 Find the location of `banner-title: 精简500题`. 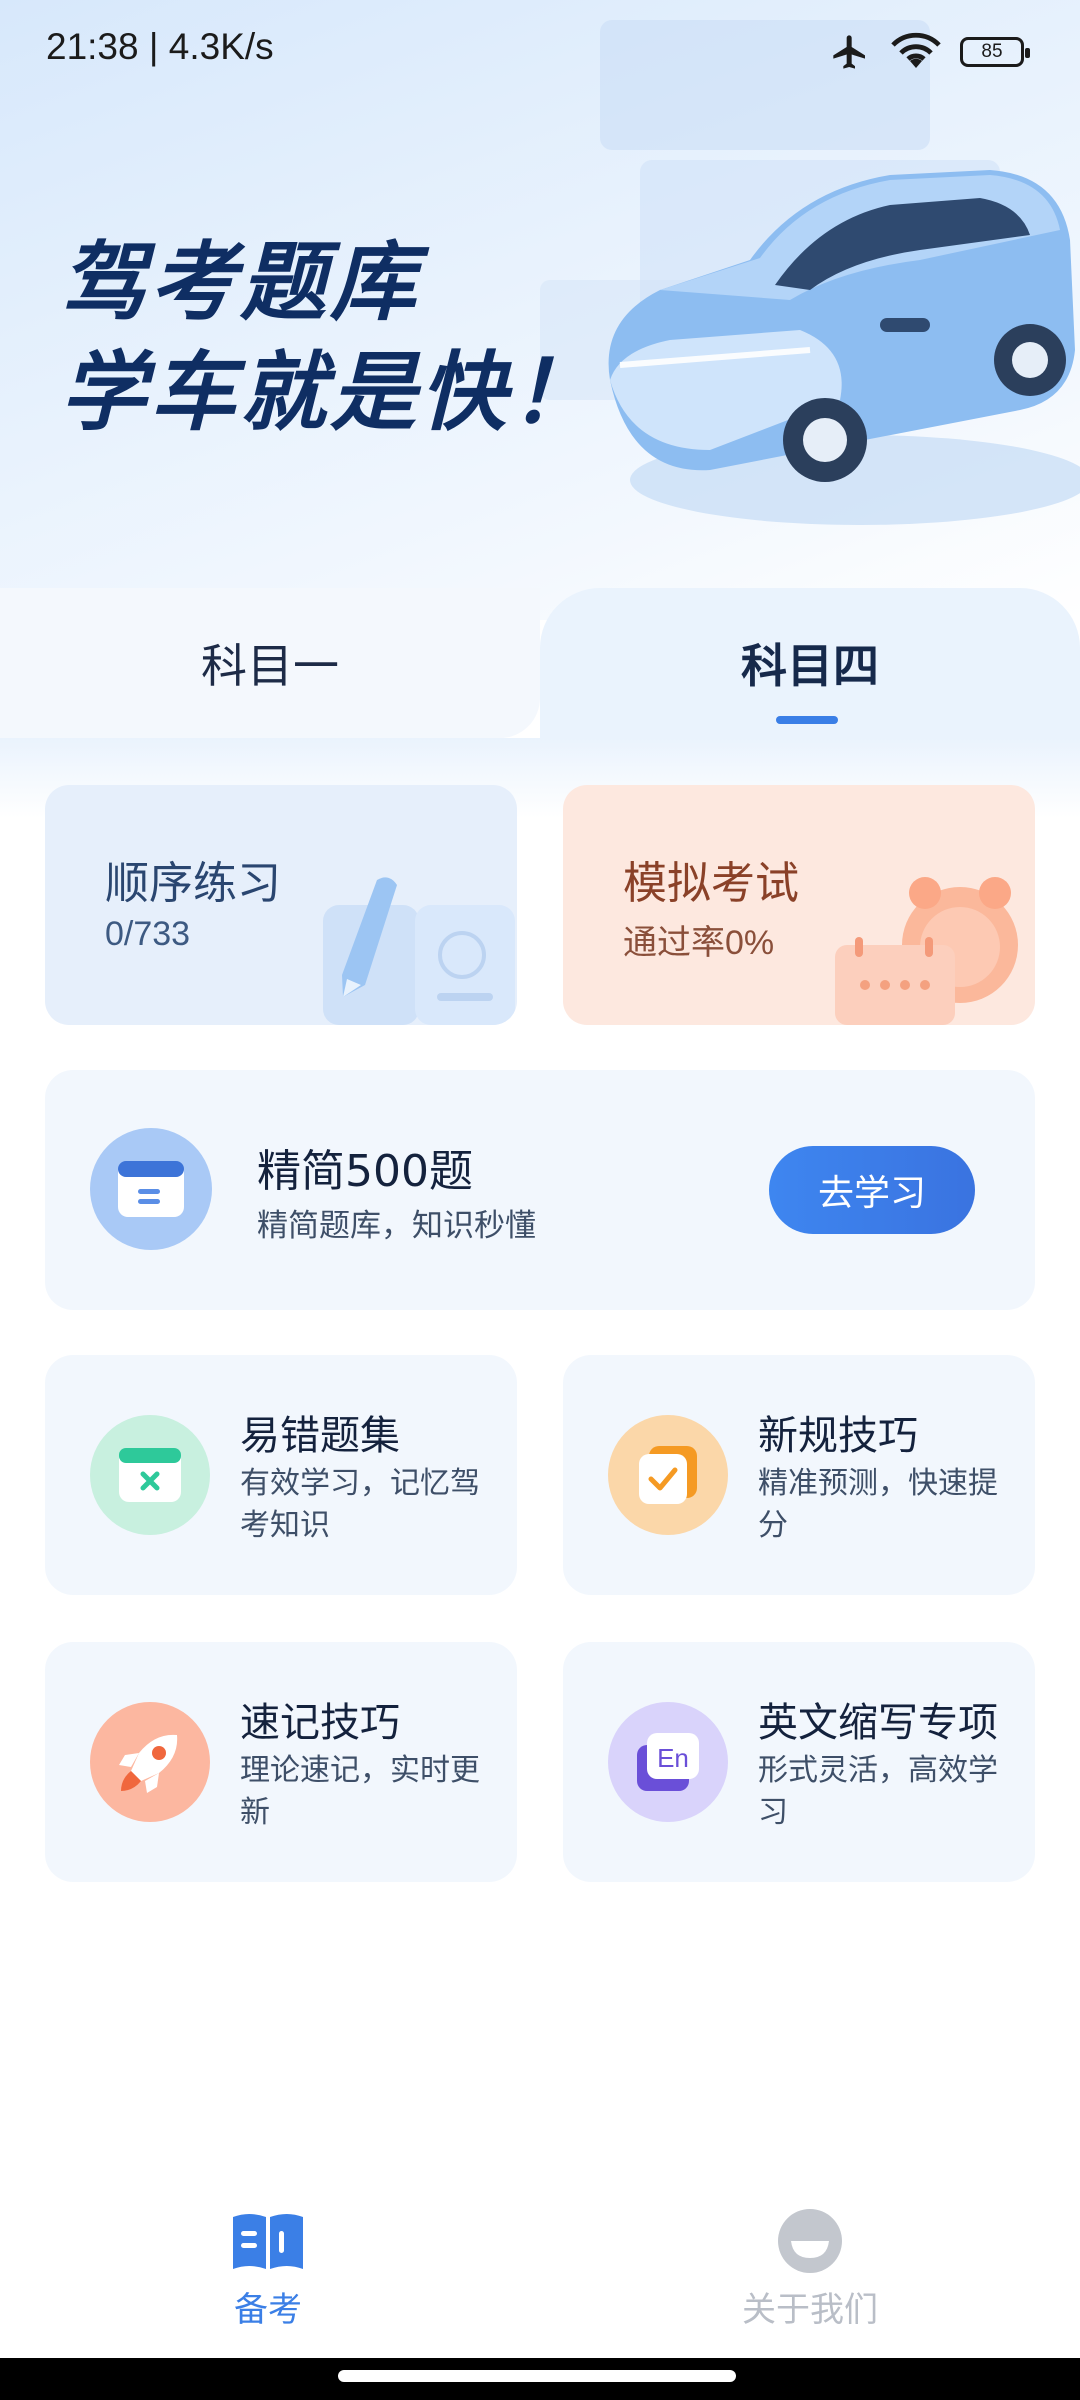

banner-title: 精简500题 is located at coordinates (365, 1171).